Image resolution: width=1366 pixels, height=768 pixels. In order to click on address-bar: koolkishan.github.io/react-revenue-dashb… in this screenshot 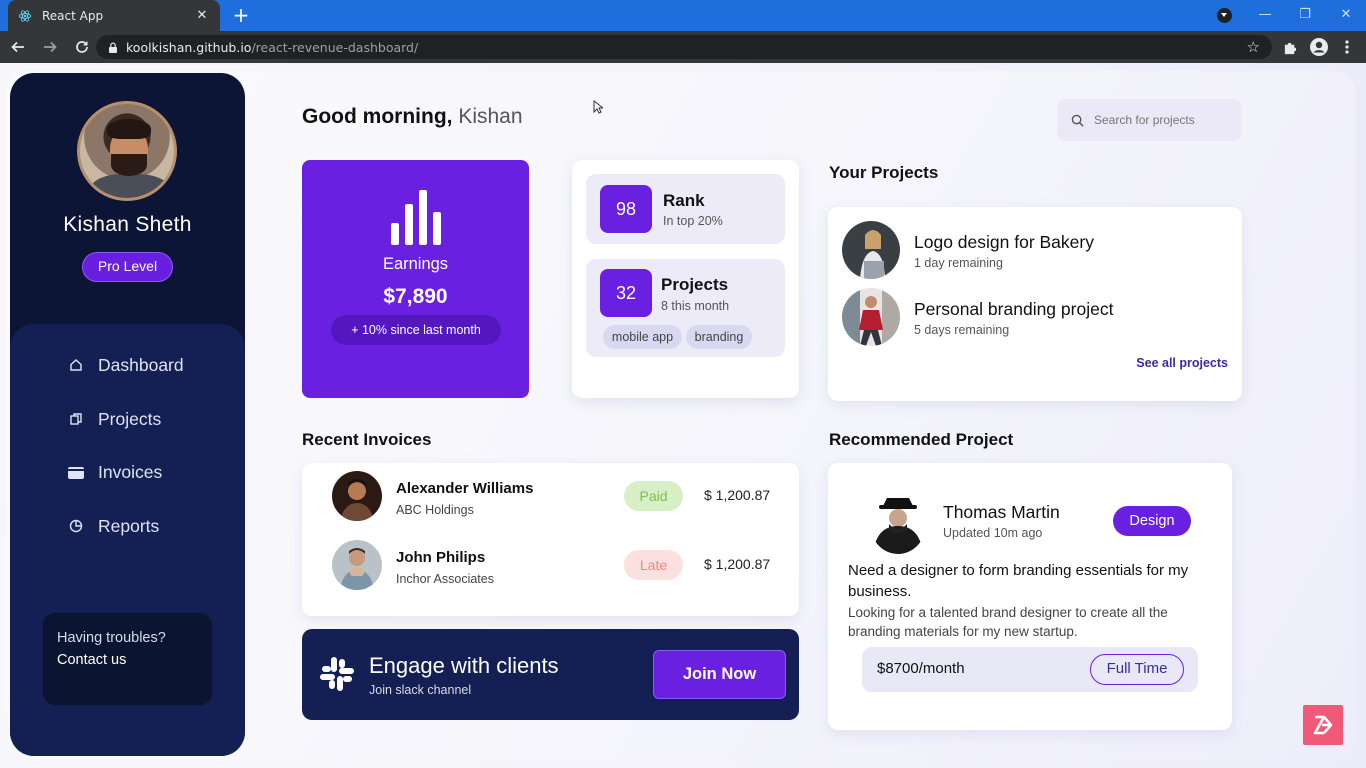, I will do `click(684, 47)`.